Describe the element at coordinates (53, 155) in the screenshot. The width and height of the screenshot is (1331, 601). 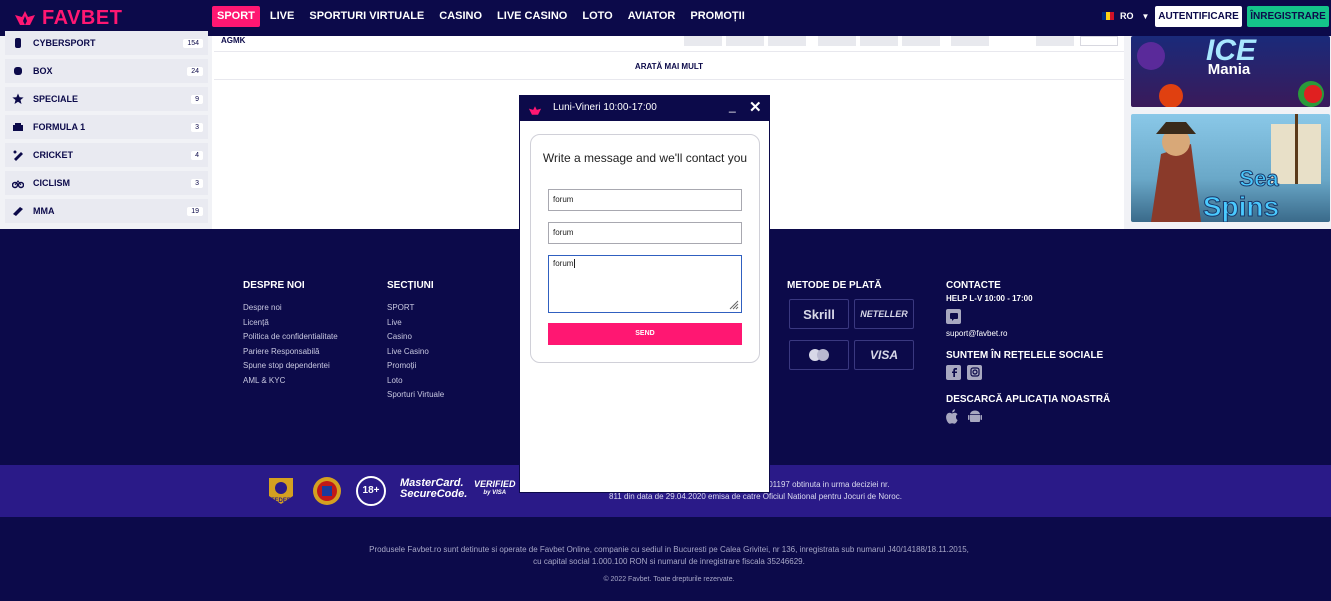
I see `sidebar-item-label: CRICKET` at that location.